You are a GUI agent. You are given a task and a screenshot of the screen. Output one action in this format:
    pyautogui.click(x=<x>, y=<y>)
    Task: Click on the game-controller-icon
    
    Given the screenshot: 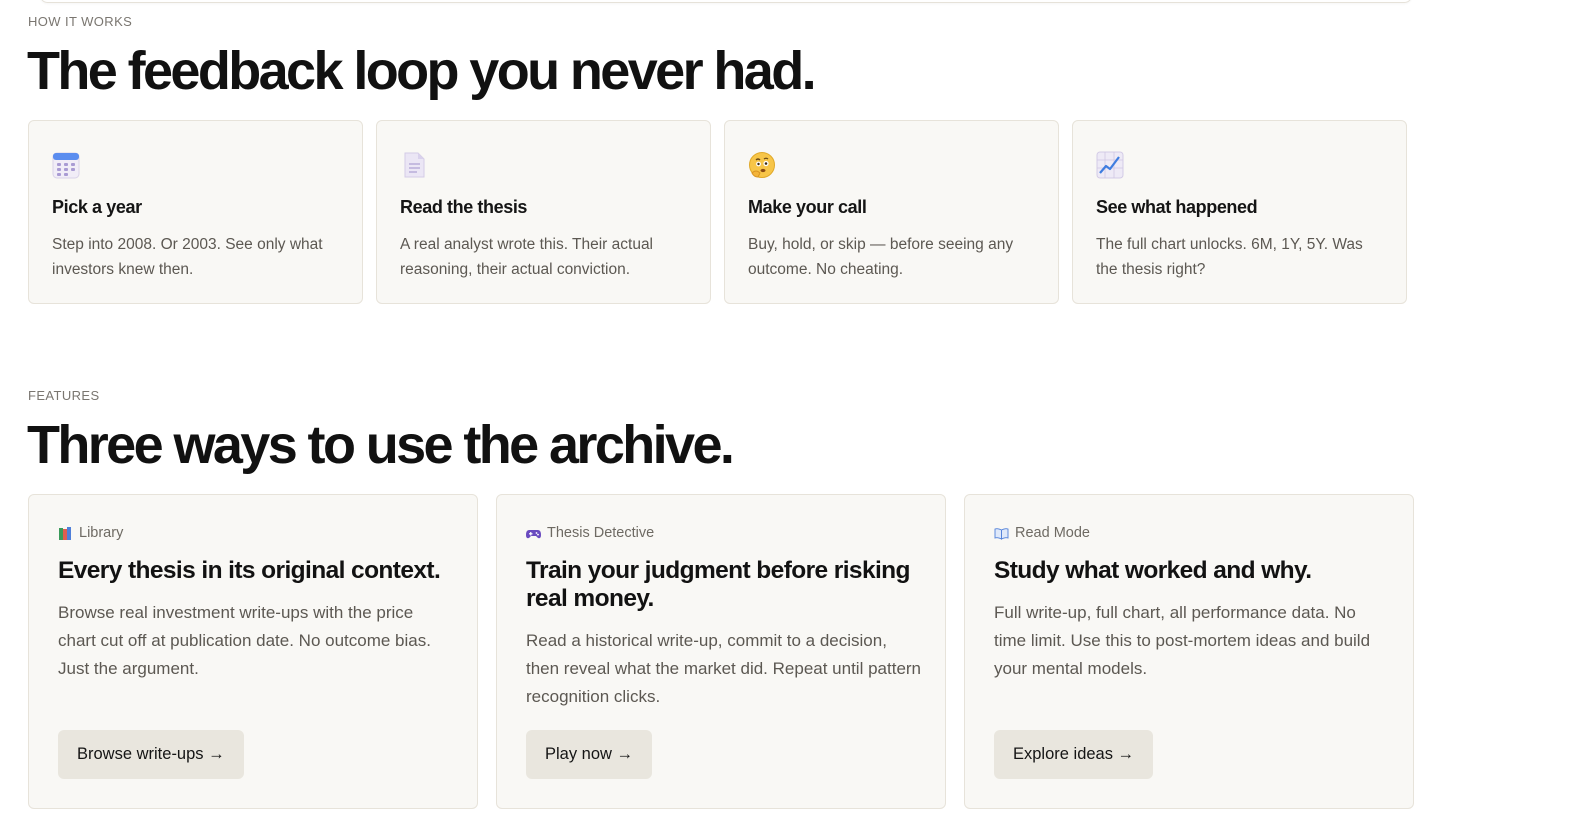 What is the action you would take?
    pyautogui.click(x=533, y=533)
    